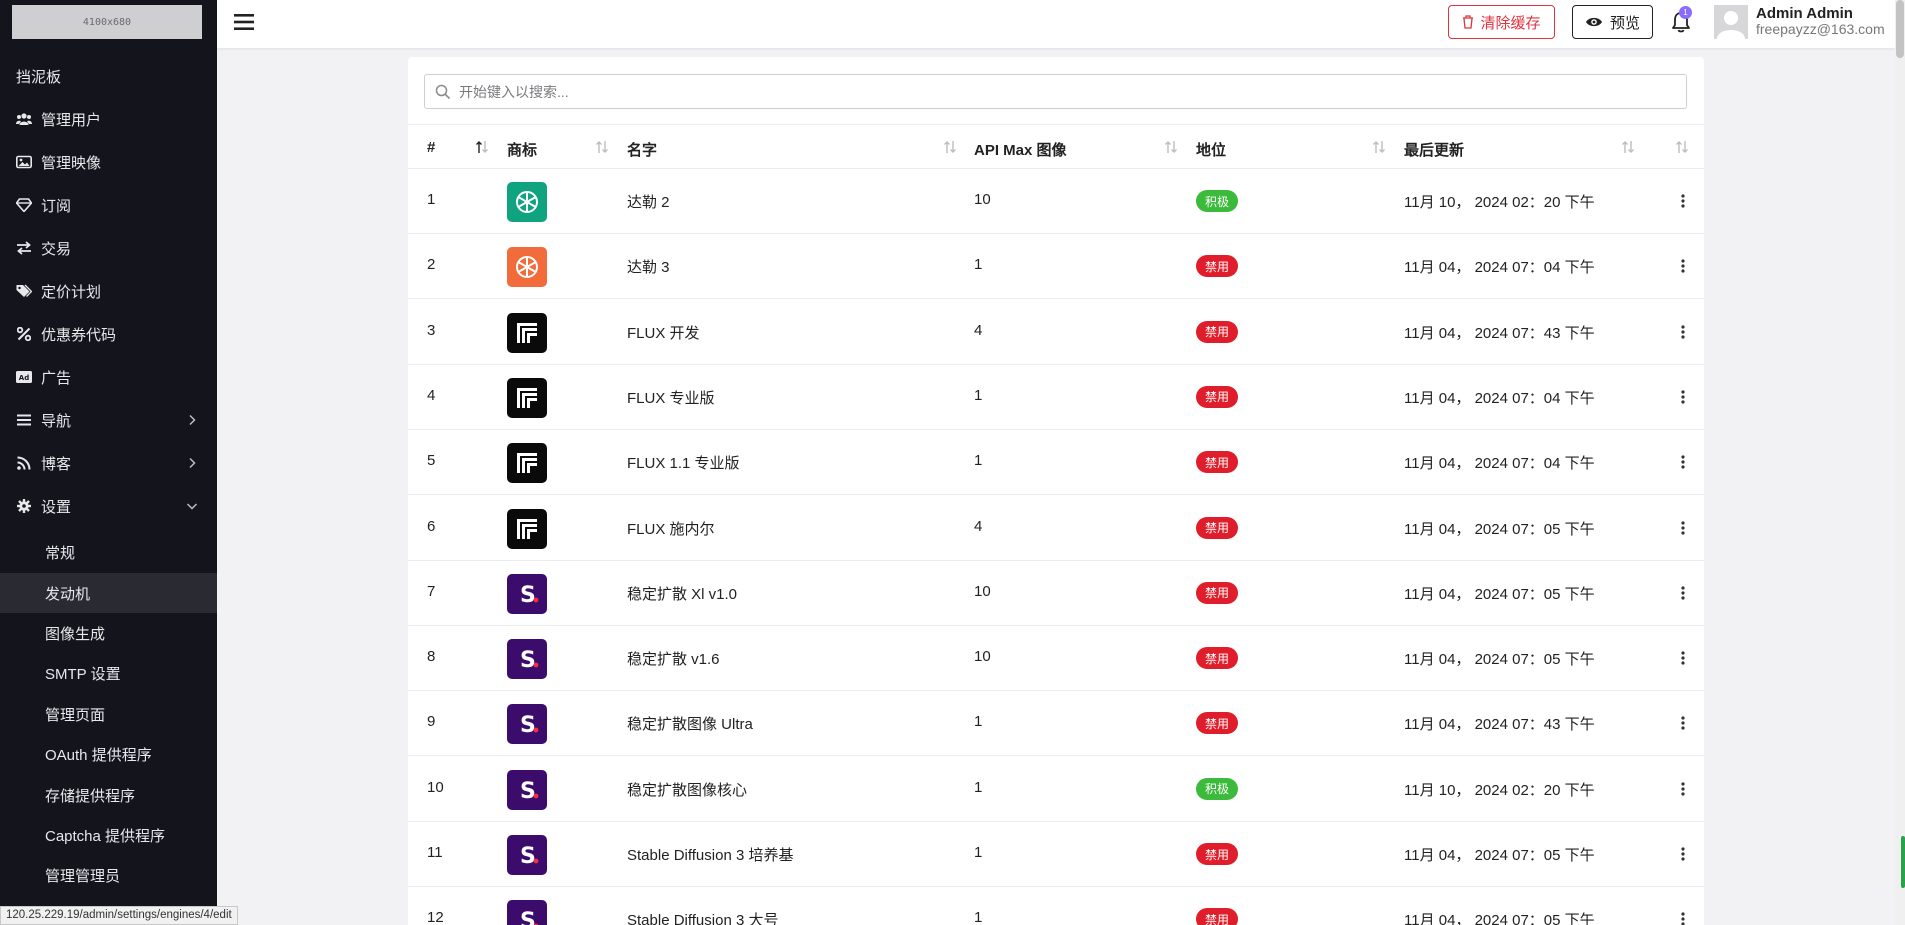  Describe the element at coordinates (108, 205) in the screenshot. I see `sidebar-item-subscriptions: 订阅` at that location.